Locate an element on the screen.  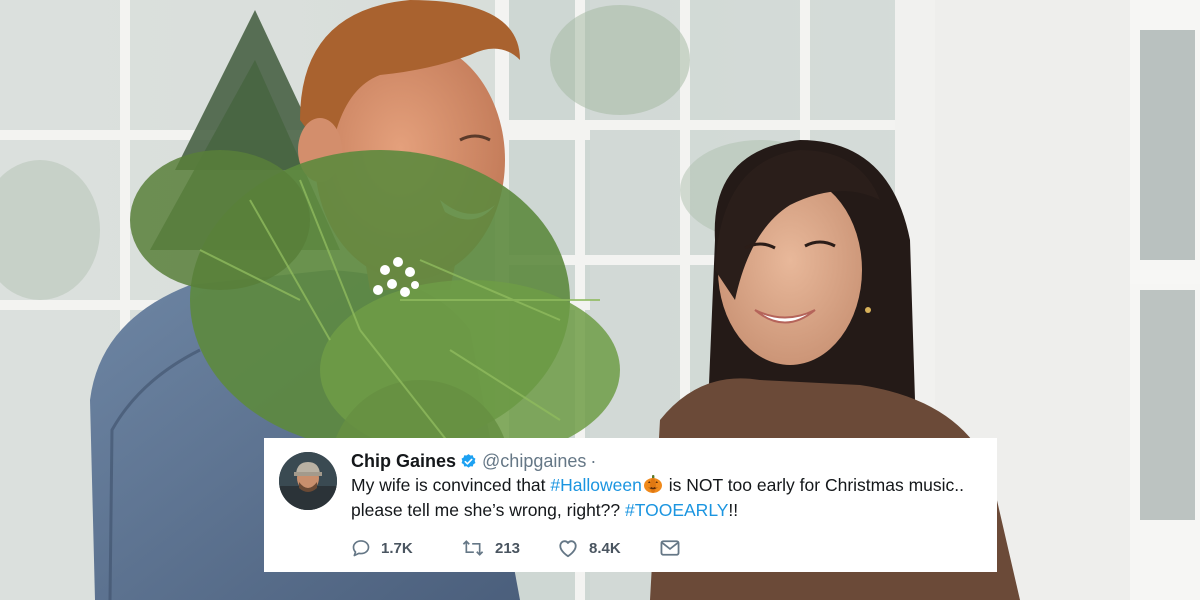
avatar is located at coordinates (308, 481).